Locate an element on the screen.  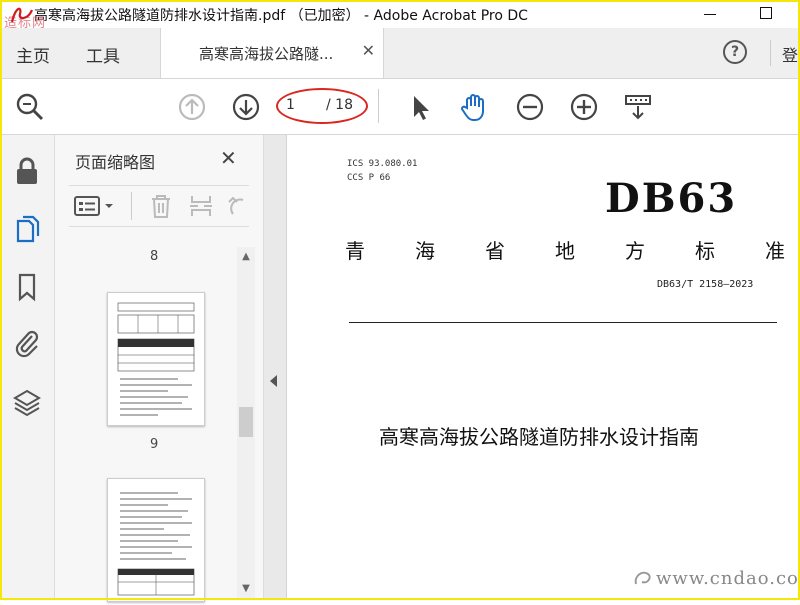
tabbar-divider is located at coordinates (770, 53).